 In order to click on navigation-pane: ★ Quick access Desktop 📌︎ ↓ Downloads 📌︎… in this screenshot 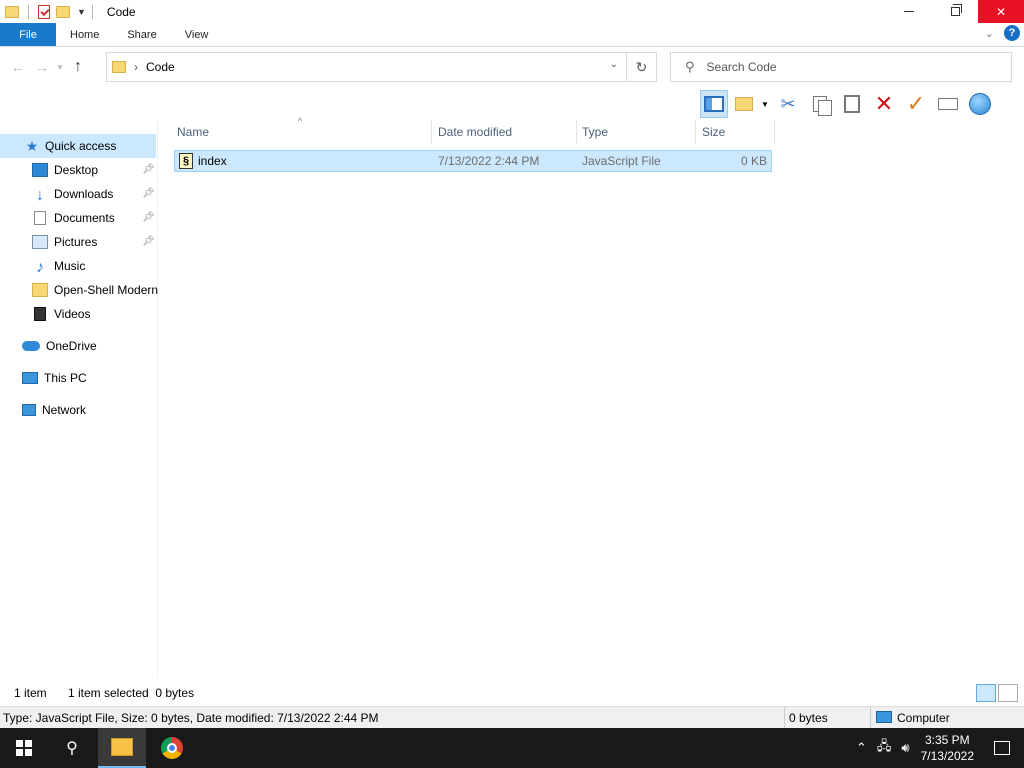, I will do `click(79, 398)`.